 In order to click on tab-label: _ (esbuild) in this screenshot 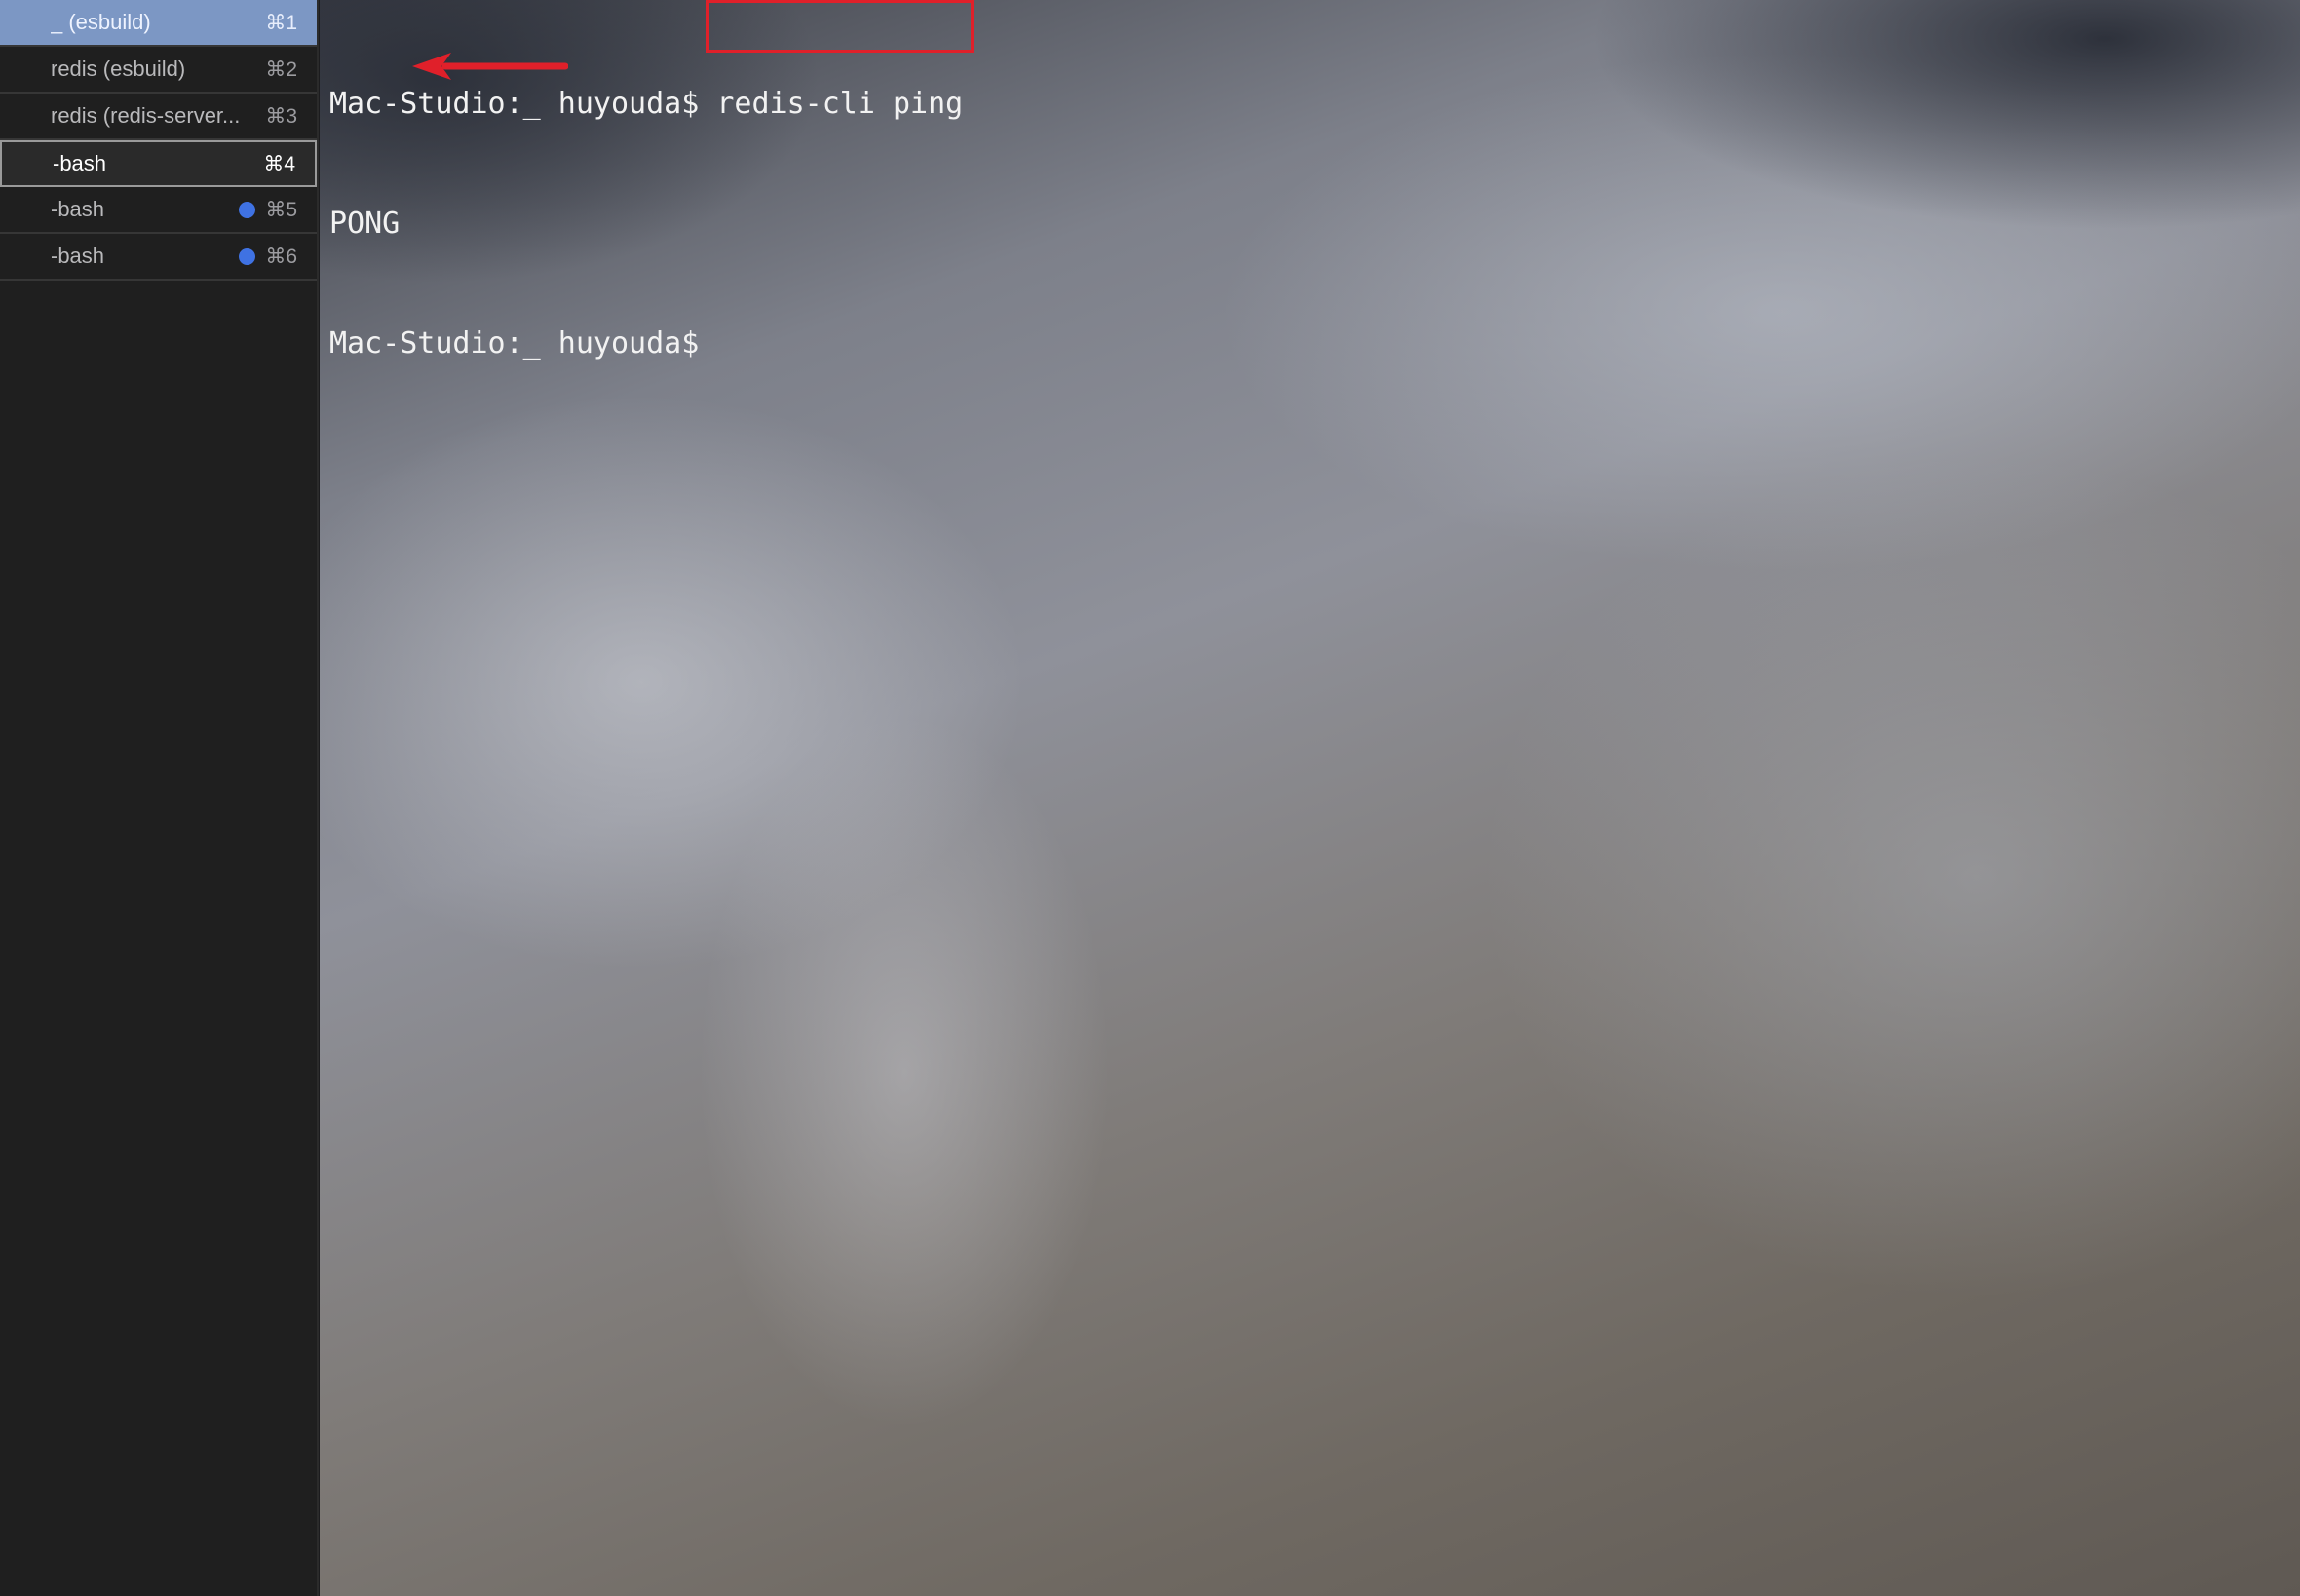, I will do `click(101, 22)`.